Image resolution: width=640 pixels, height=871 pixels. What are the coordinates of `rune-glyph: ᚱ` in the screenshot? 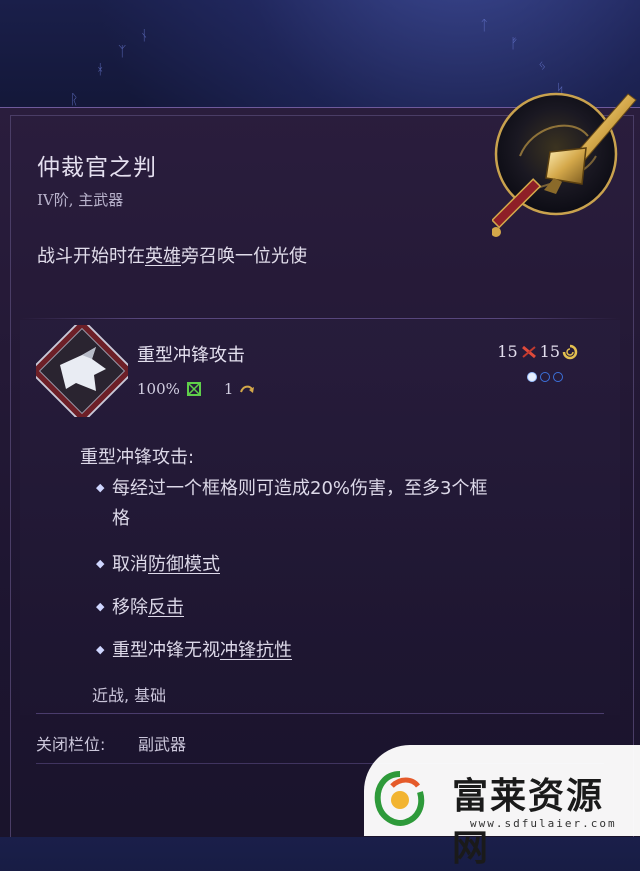 It's located at (74, 100).